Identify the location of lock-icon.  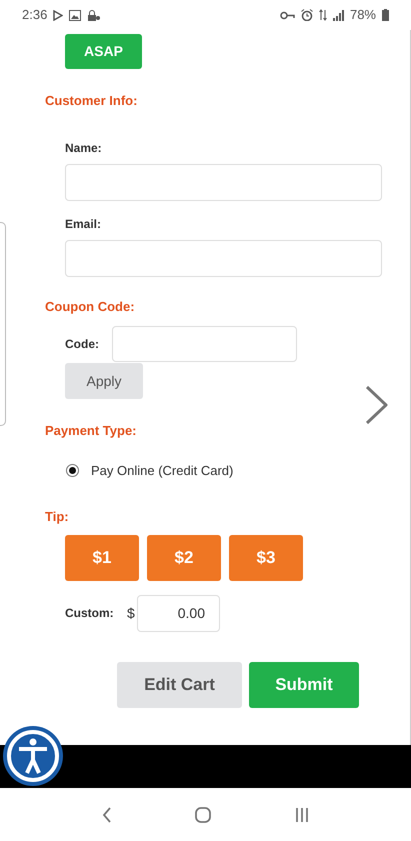
(93, 15).